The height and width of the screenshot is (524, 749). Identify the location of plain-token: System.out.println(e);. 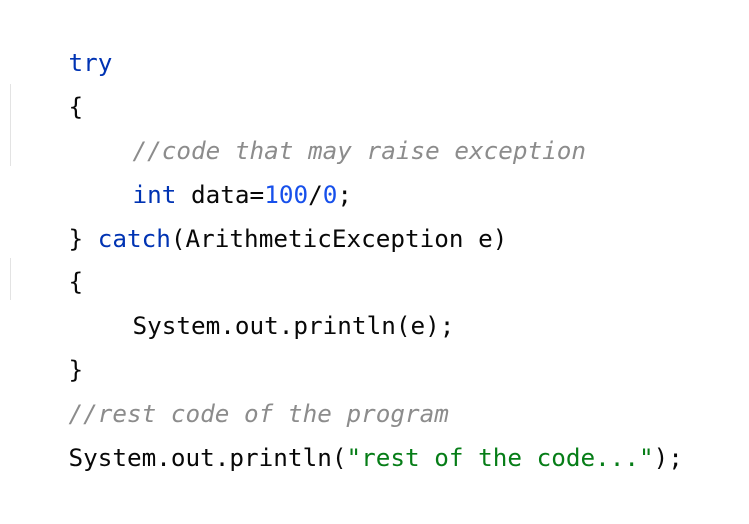
(293, 325).